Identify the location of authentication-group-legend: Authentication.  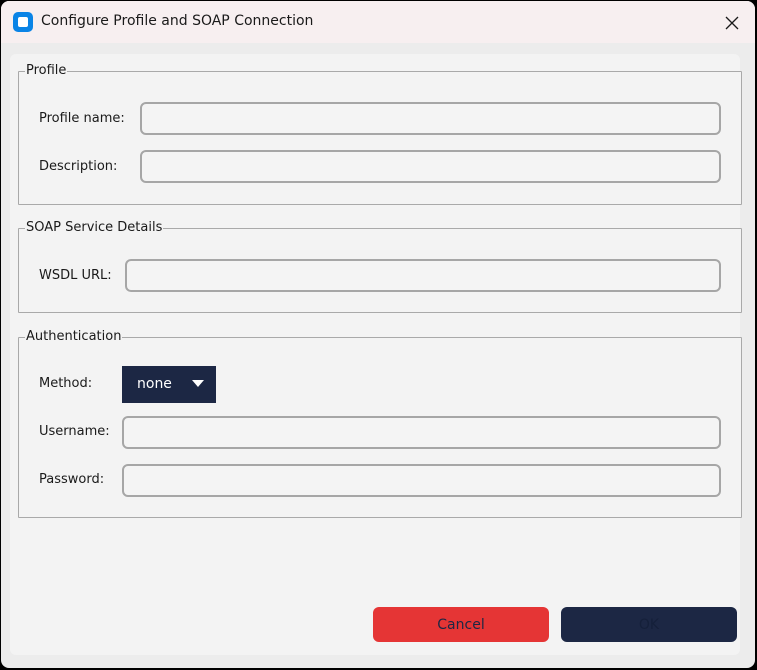
(74, 337).